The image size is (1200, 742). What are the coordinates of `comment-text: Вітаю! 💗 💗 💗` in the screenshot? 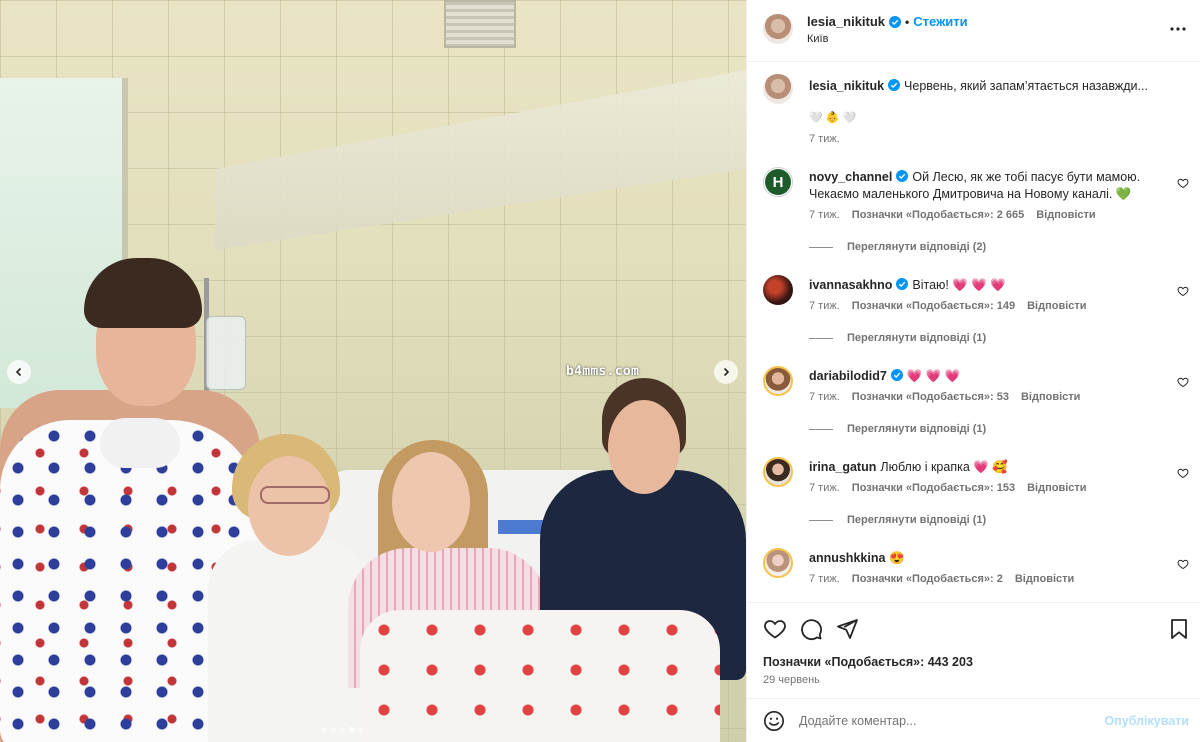 It's located at (959, 285).